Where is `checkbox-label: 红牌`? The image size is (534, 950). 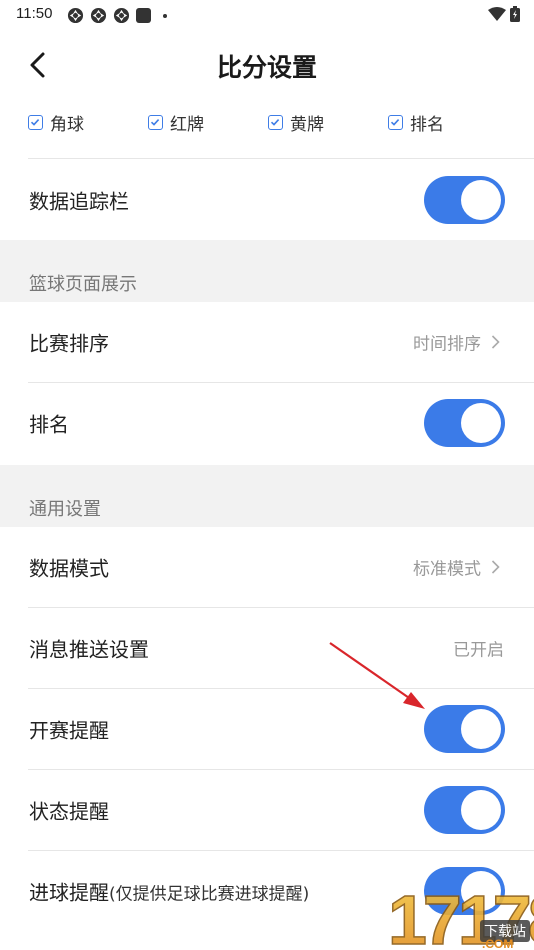 checkbox-label: 红牌 is located at coordinates (187, 125).